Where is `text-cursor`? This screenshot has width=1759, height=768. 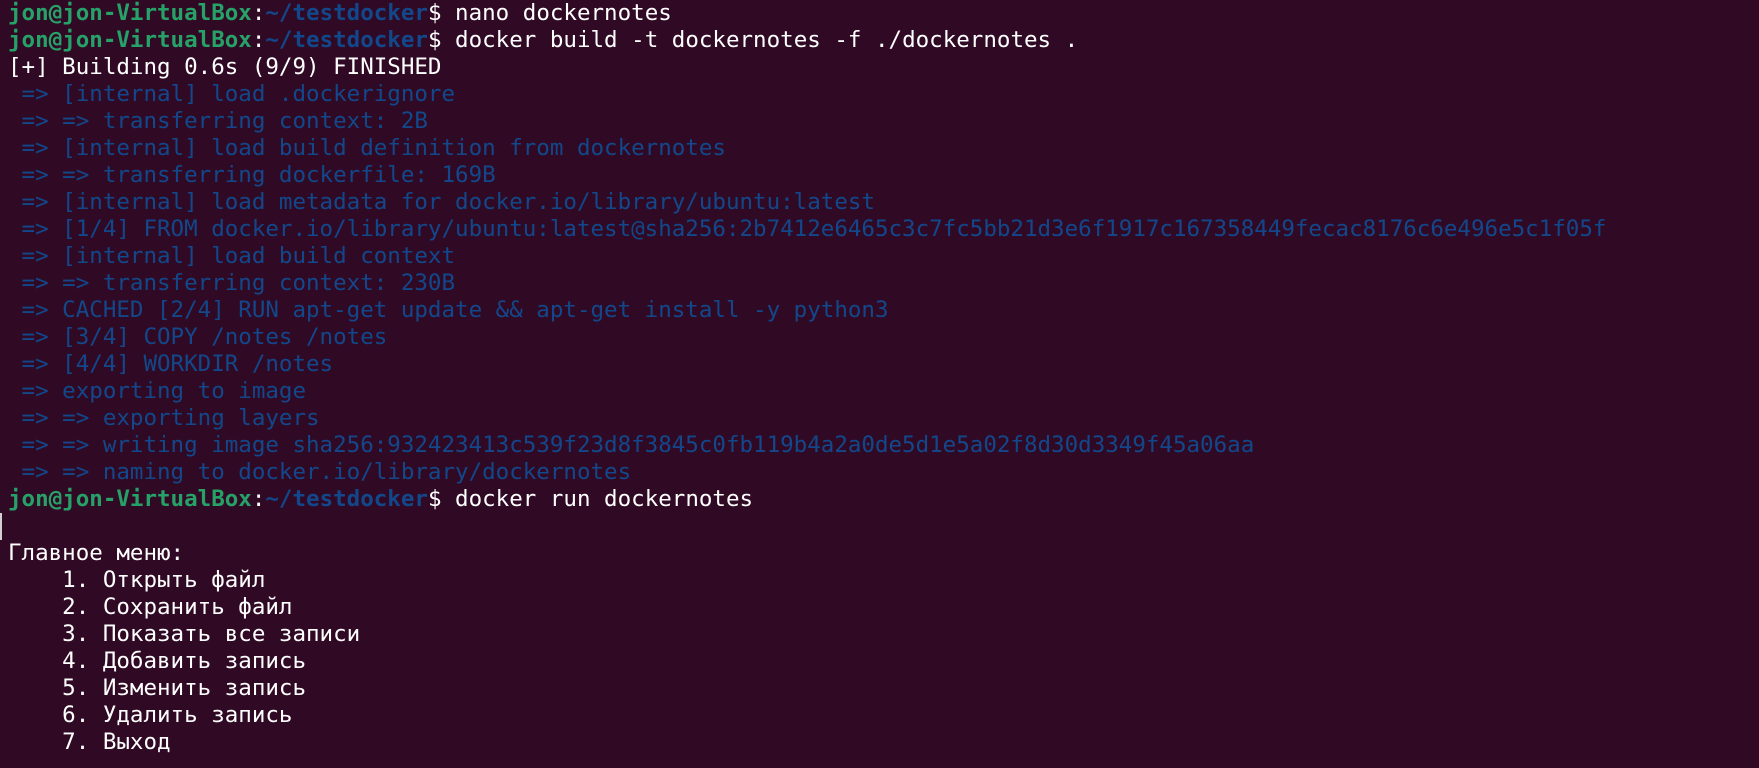
text-cursor is located at coordinates (1, 526).